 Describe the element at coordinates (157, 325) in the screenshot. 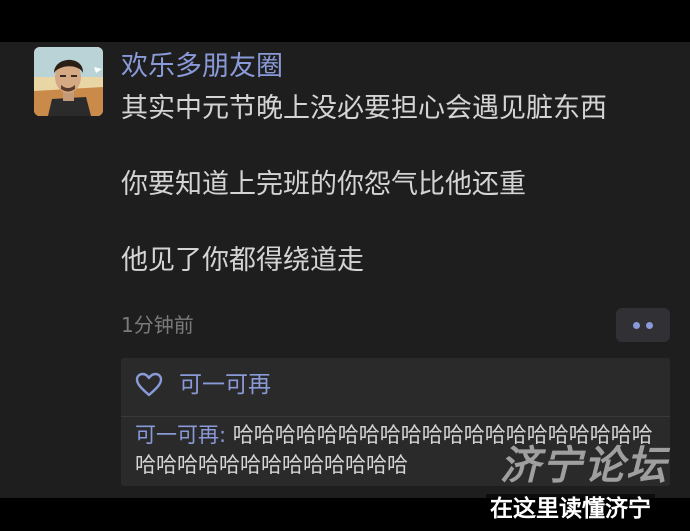

I see `post-timestamp: 1分钟前` at that location.